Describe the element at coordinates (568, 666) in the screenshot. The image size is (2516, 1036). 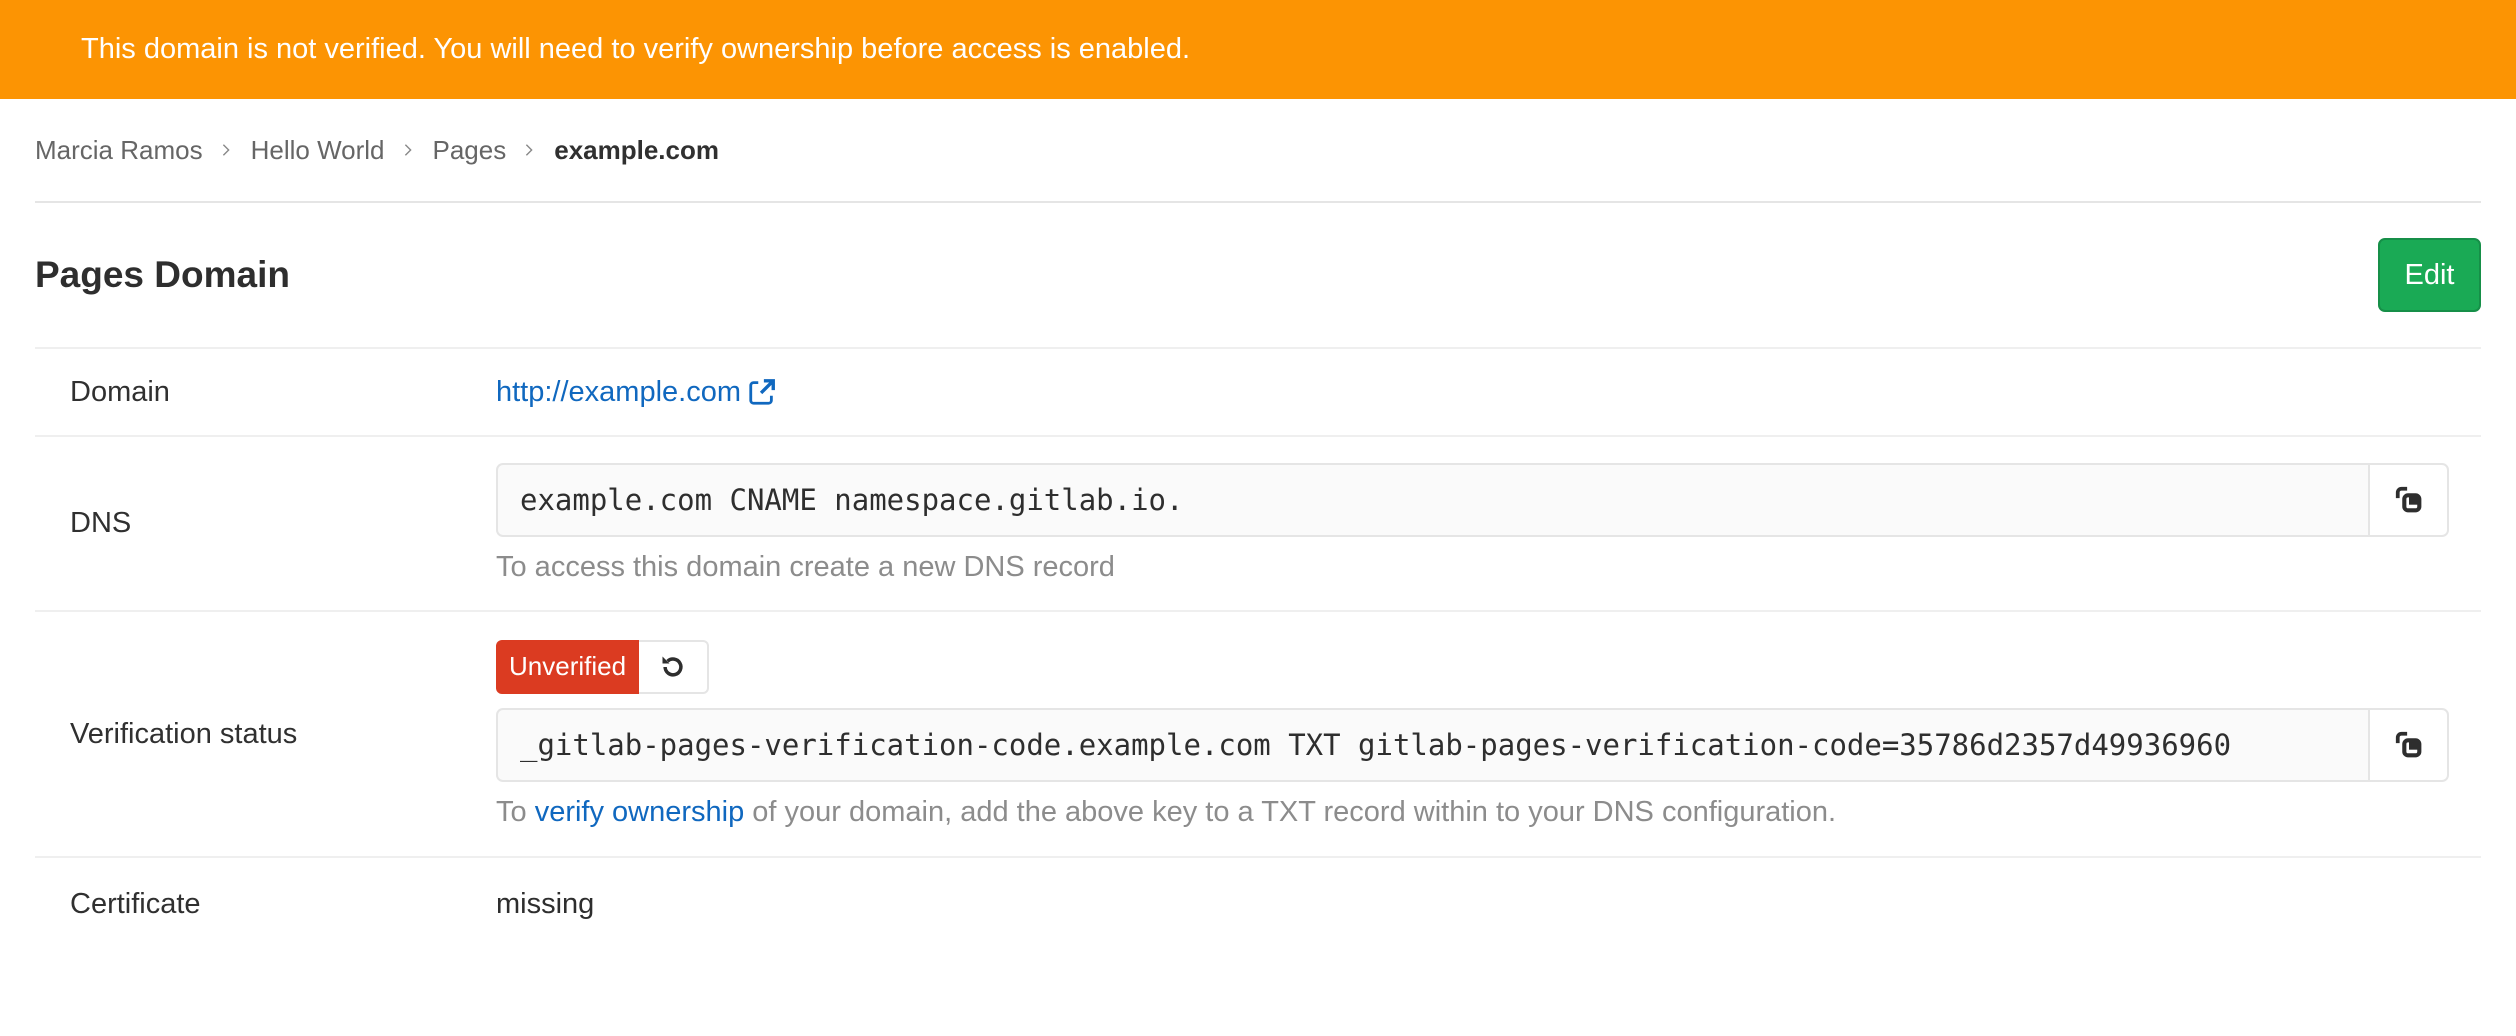
I see `status-badge: Unverified` at that location.